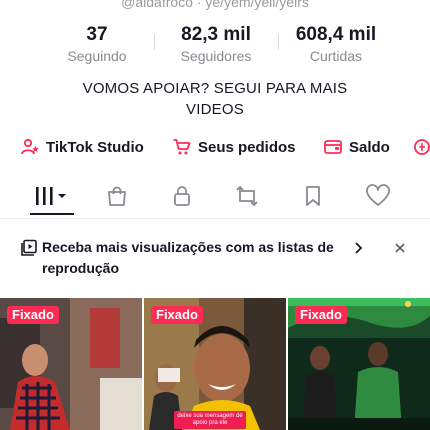 This screenshot has width=430, height=430. I want to click on stat-following: 37 Seguindo, so click(97, 45).